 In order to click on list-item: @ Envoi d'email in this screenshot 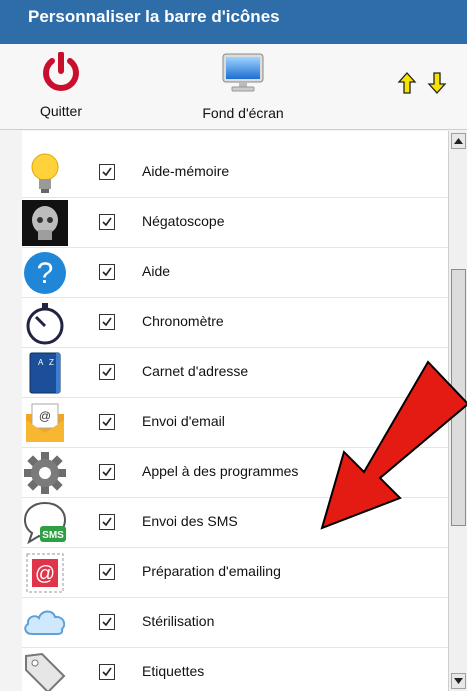, I will do `click(235, 423)`.